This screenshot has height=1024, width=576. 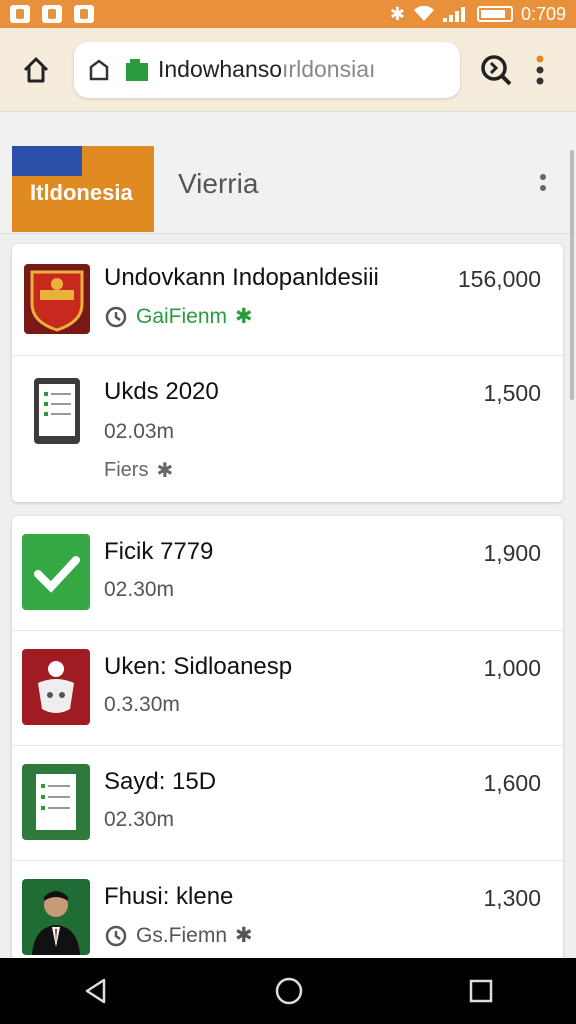 What do you see at coordinates (543, 13) in the screenshot?
I see `status-time: 0:709` at bounding box center [543, 13].